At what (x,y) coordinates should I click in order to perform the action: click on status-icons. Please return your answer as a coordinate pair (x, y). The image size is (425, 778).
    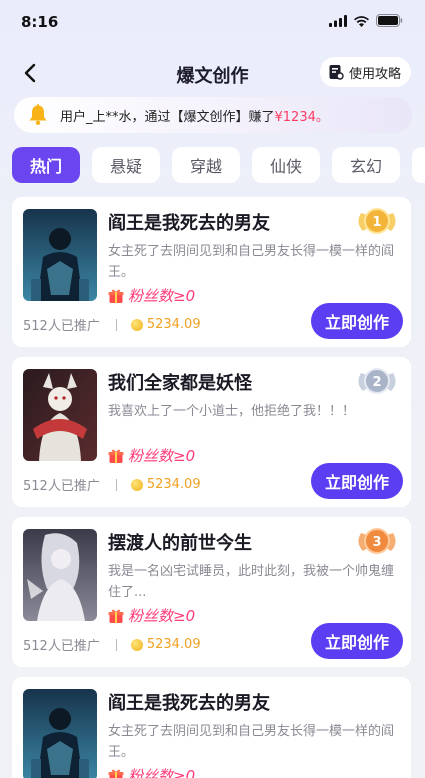
    Looking at the image, I should click on (366, 20).